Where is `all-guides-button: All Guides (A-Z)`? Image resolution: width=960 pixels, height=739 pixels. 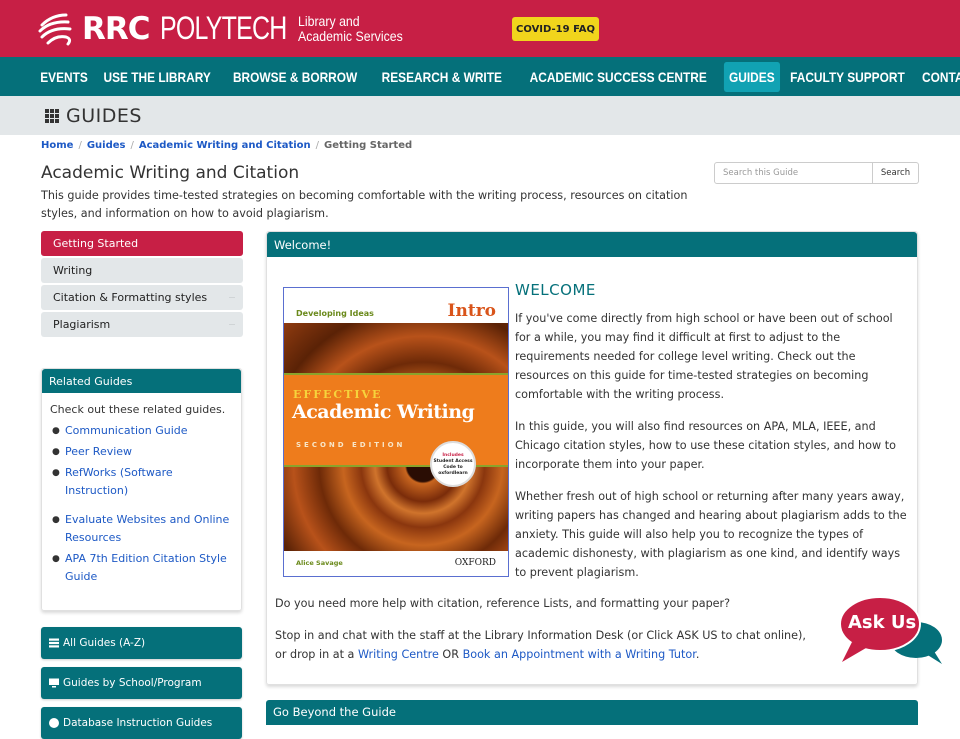 all-guides-button: All Guides (A-Z) is located at coordinates (141, 643).